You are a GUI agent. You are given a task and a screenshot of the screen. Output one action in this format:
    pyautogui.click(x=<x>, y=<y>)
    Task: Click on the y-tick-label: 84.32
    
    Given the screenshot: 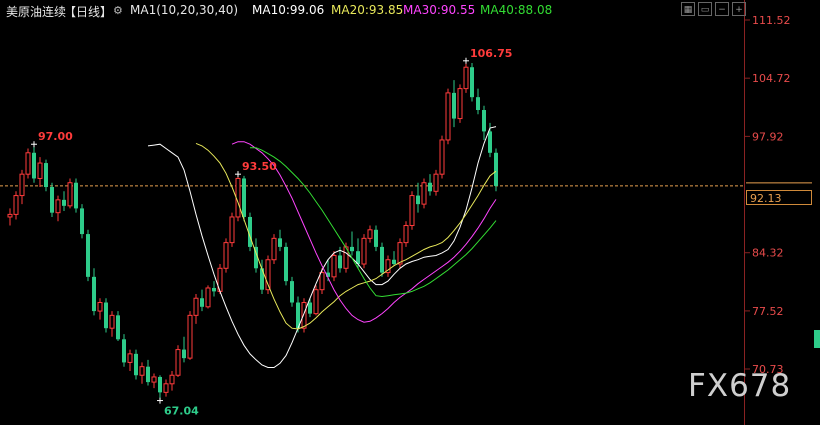 What is the action you would take?
    pyautogui.click(x=768, y=253)
    